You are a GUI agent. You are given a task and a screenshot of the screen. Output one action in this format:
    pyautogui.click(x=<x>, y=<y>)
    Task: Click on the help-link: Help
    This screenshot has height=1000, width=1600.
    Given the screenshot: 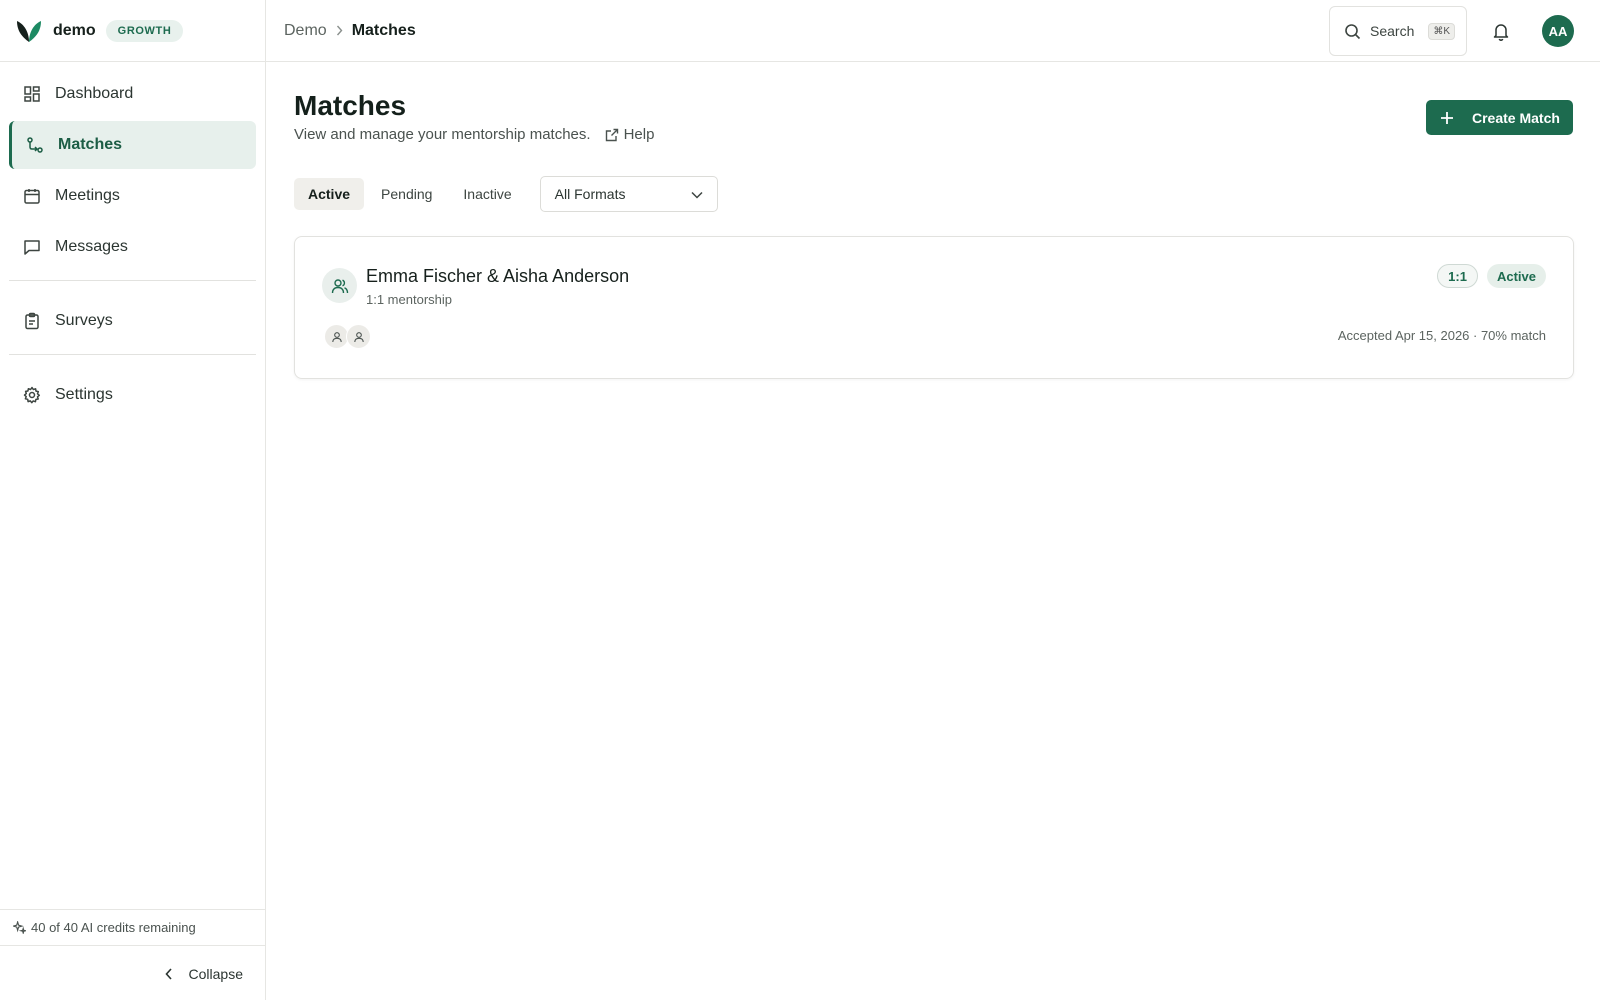 What is the action you would take?
    pyautogui.click(x=630, y=134)
    